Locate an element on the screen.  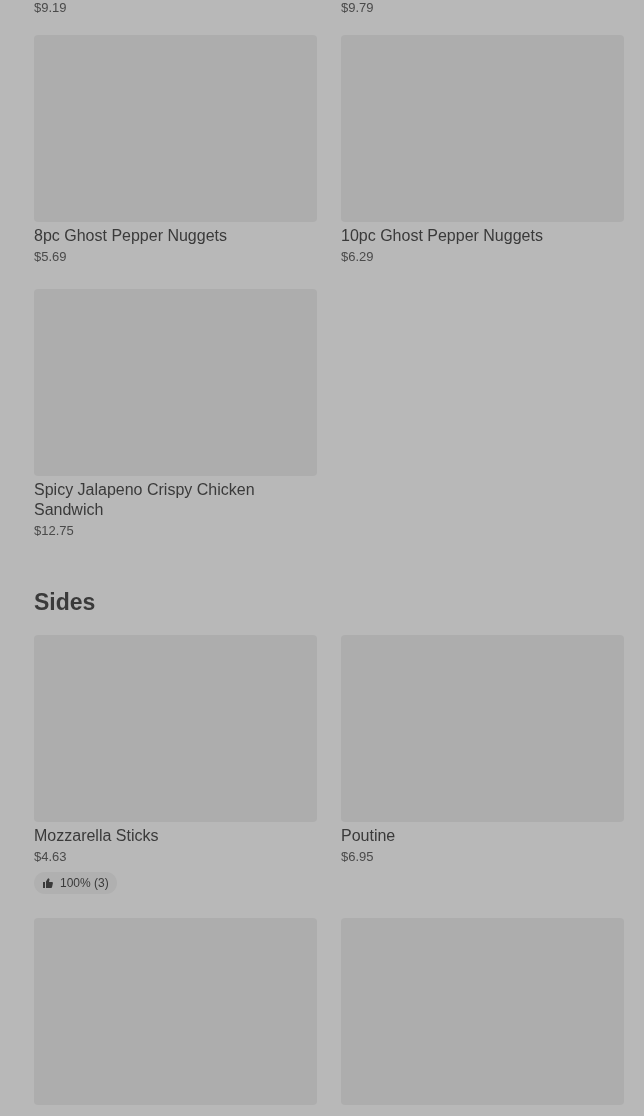
item-price: $6.29 is located at coordinates (358, 257).